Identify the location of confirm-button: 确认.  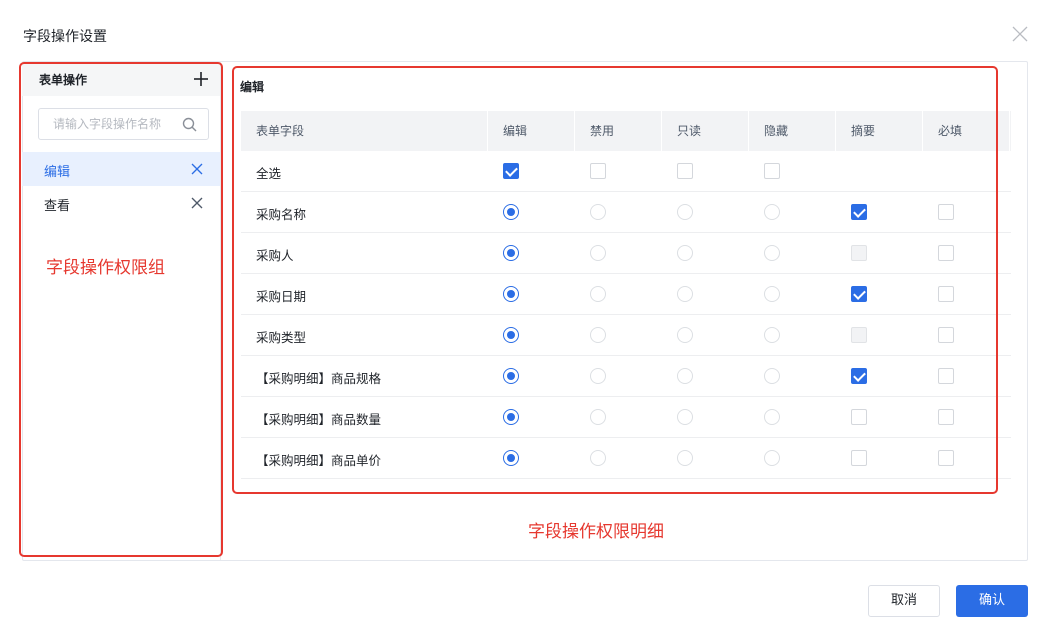
(992, 601).